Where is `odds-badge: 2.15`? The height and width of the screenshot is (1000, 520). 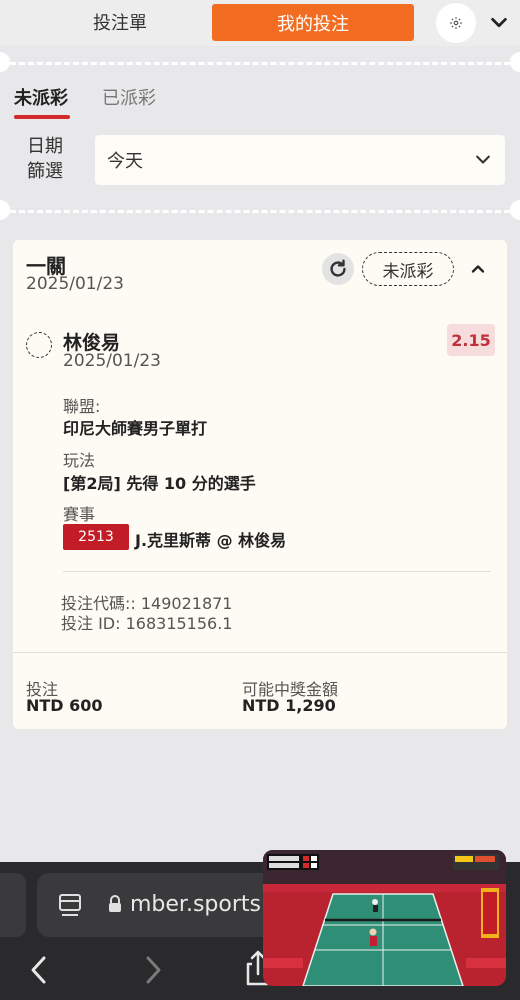 odds-badge: 2.15 is located at coordinates (471, 340).